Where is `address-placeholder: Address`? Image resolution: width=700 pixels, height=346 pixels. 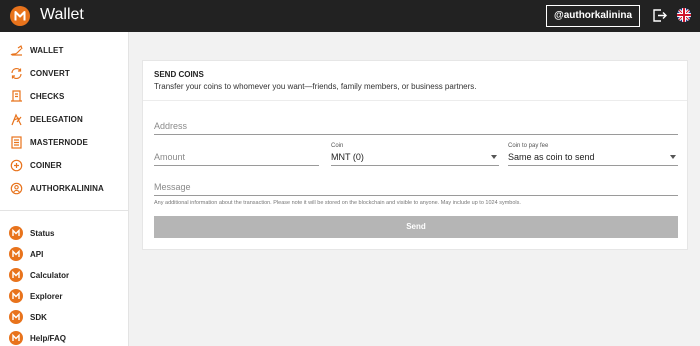 address-placeholder: Address is located at coordinates (171, 126).